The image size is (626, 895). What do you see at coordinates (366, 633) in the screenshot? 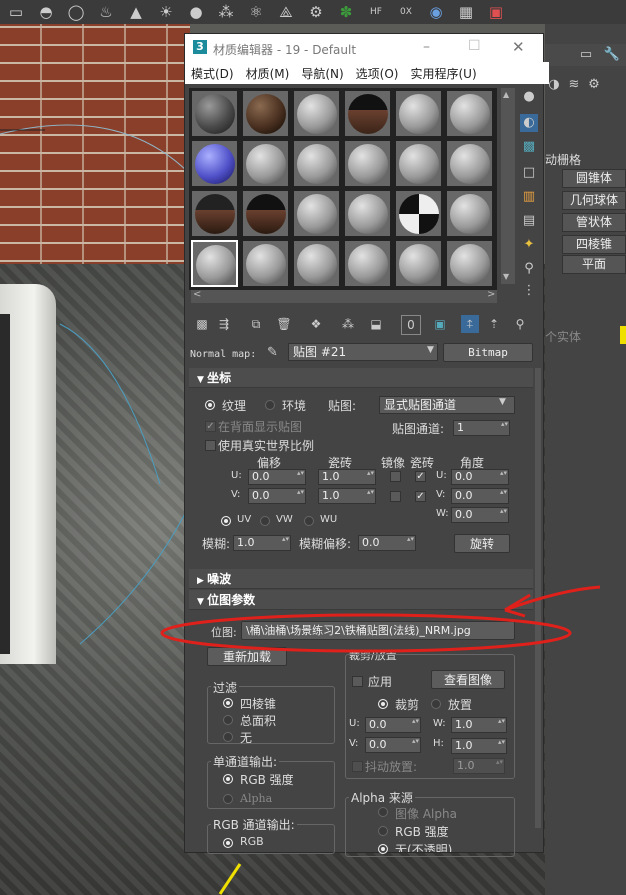
I see `annotation-ellipse` at bounding box center [366, 633].